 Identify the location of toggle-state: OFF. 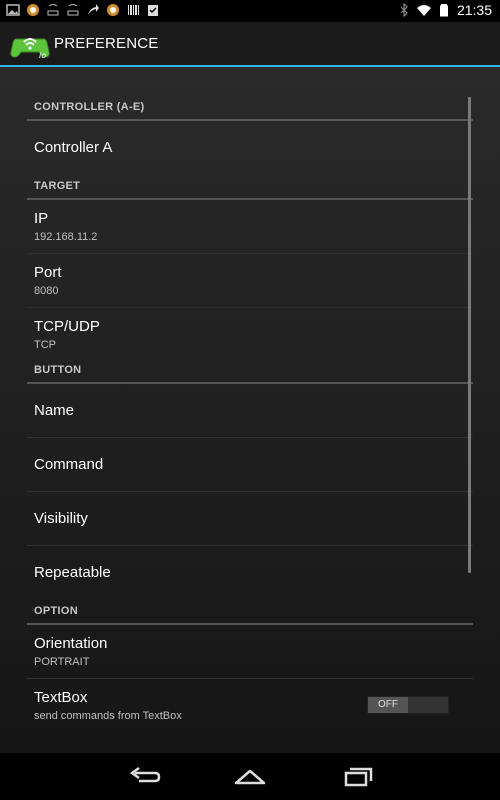
(388, 705).